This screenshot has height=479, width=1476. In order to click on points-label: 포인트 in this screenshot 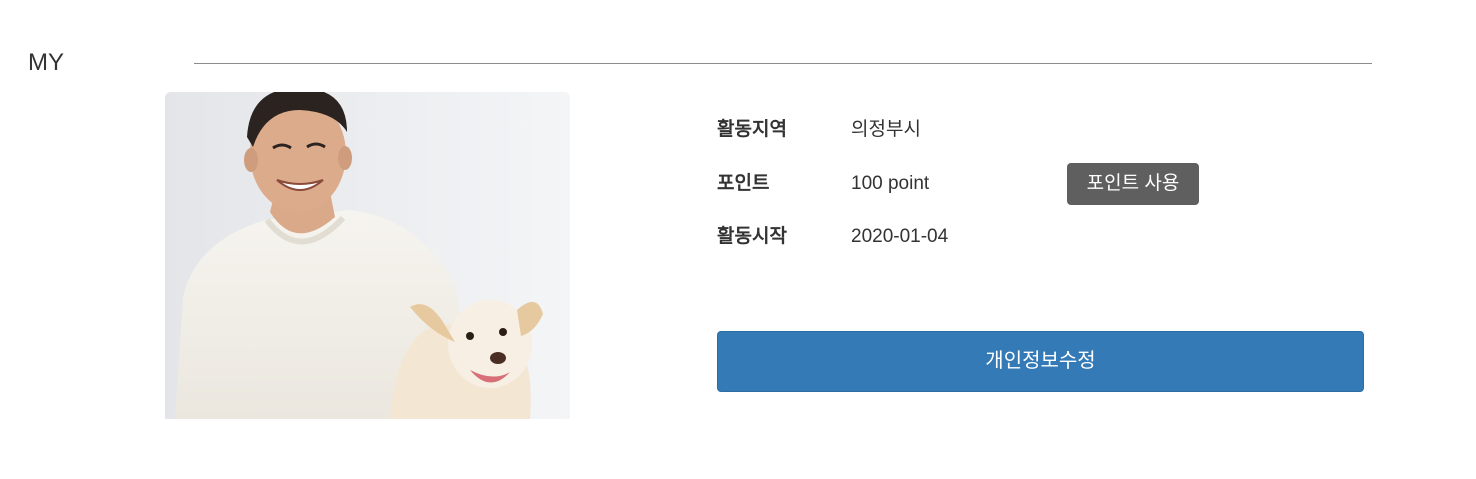, I will do `click(743, 183)`.